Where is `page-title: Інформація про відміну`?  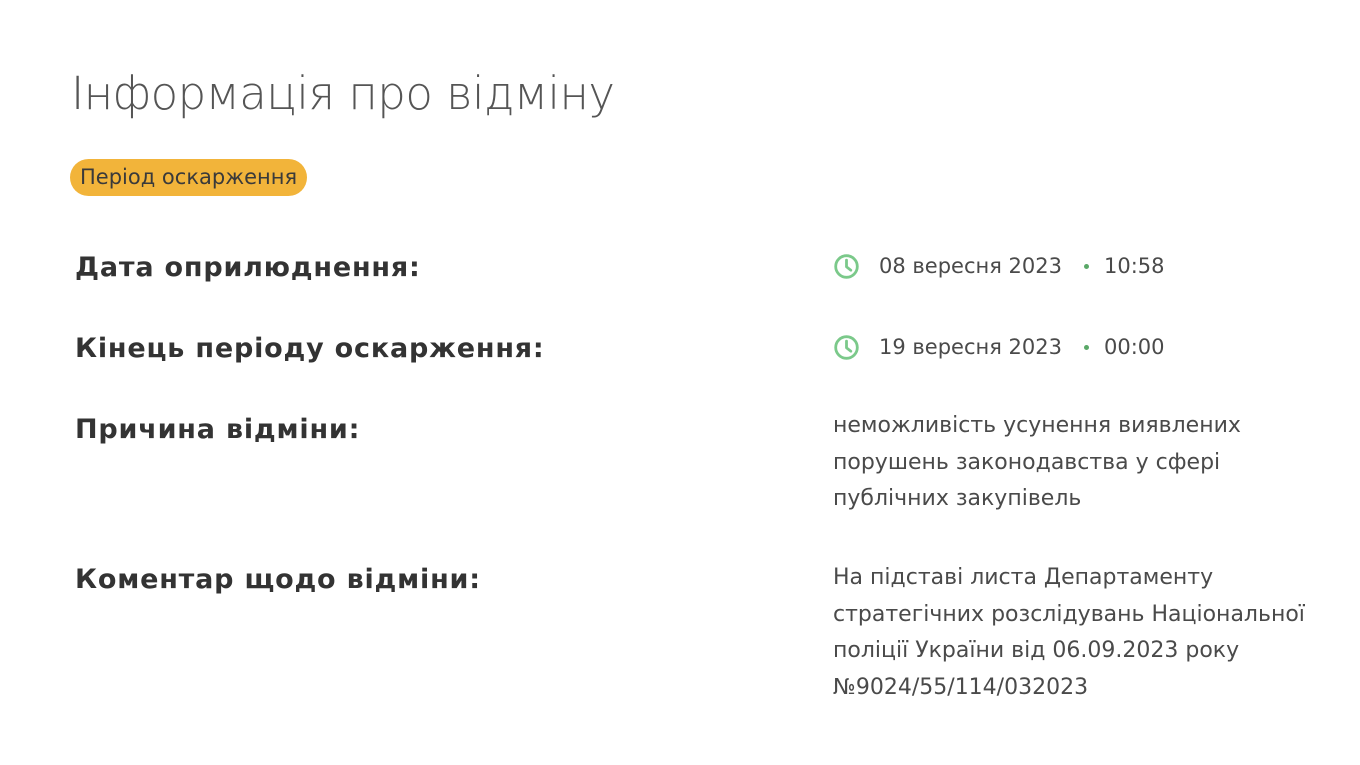 page-title: Інформація про відміну is located at coordinates (343, 93).